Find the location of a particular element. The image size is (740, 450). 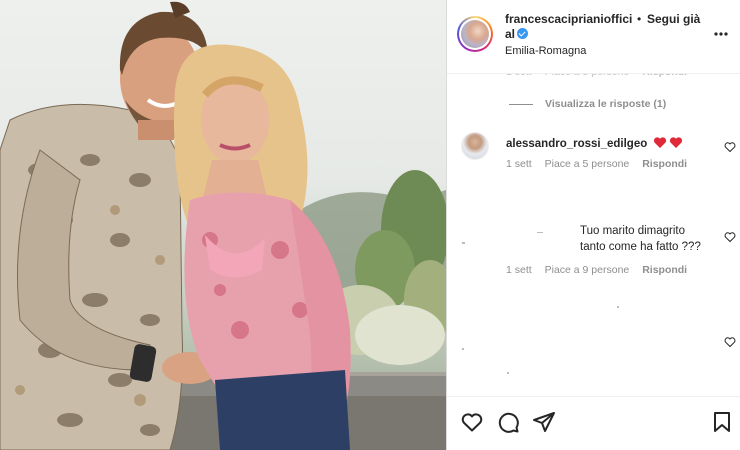

bookmark-icon is located at coordinates (722, 422).